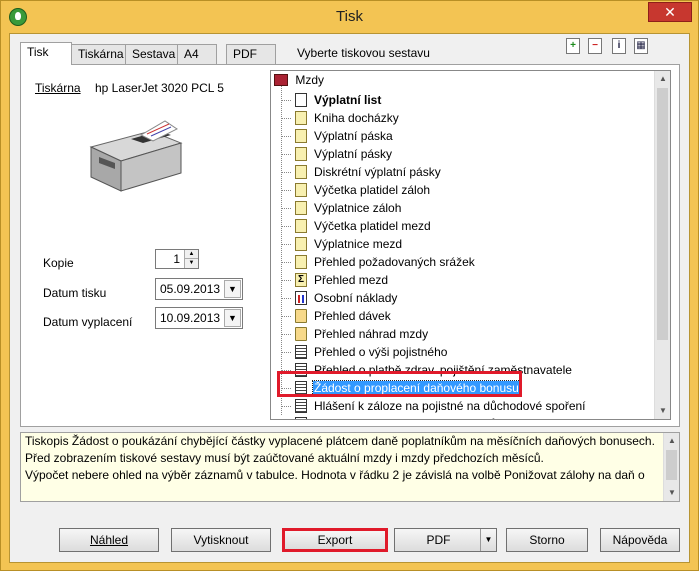 The width and height of the screenshot is (699, 571). I want to click on tree-item-label: Přehled o výši pojistného, so click(381, 352).